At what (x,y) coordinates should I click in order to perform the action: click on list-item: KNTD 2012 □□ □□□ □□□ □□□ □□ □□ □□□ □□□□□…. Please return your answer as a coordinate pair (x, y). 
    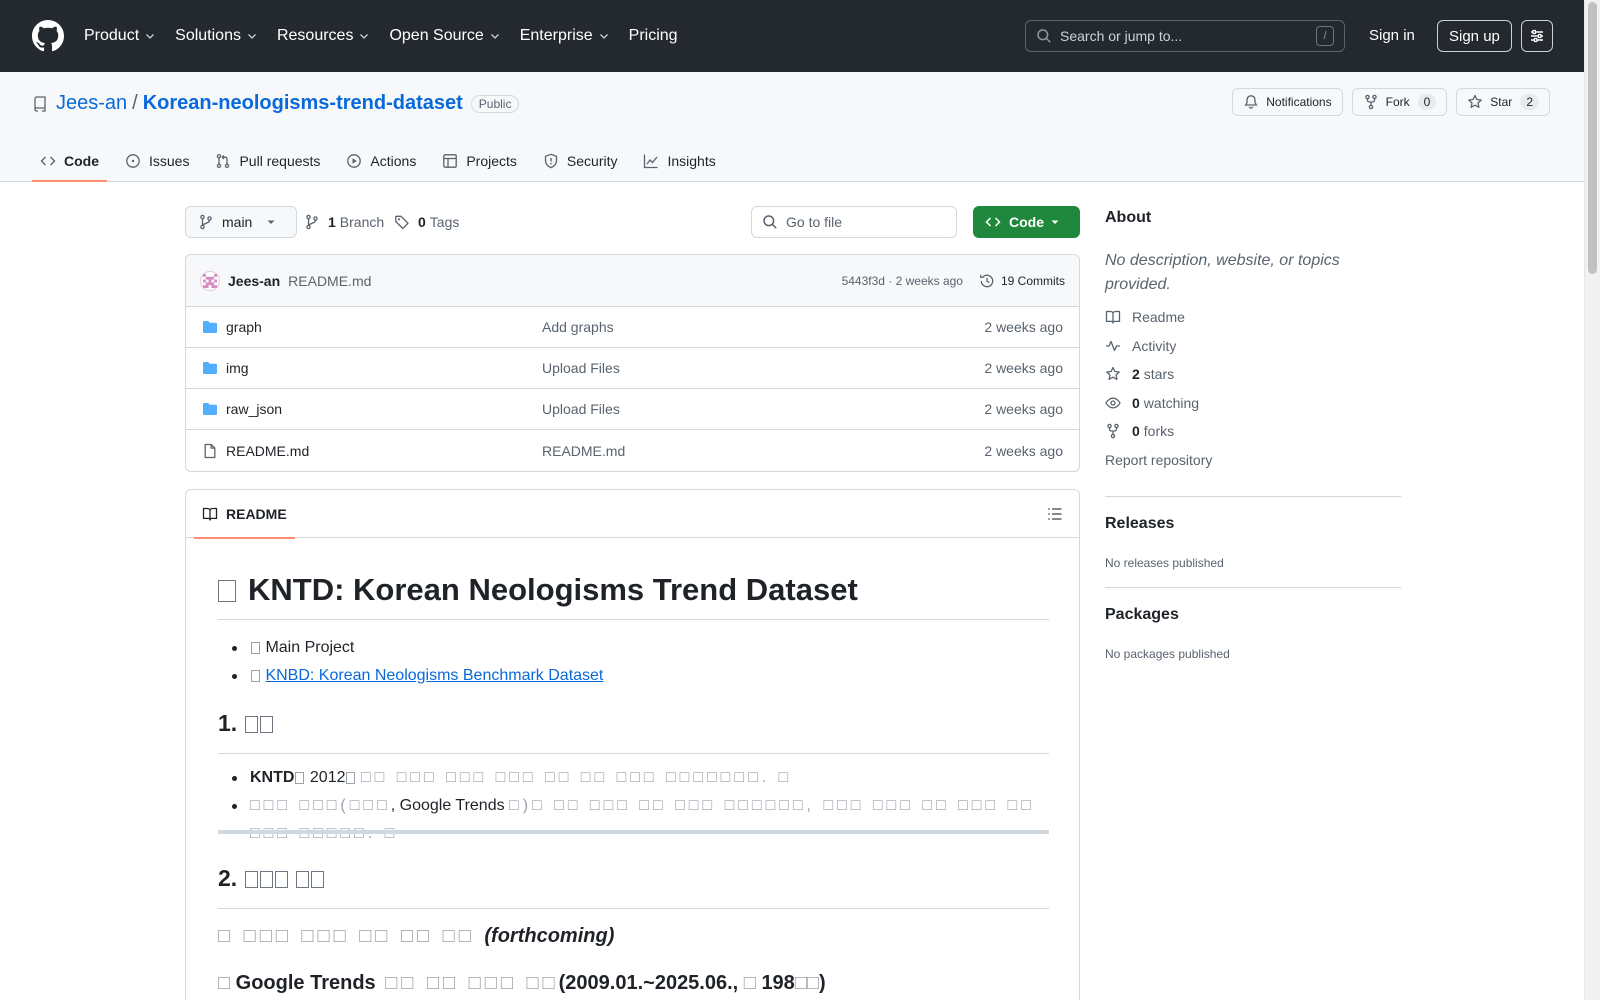
    Looking at the image, I should click on (633, 778).